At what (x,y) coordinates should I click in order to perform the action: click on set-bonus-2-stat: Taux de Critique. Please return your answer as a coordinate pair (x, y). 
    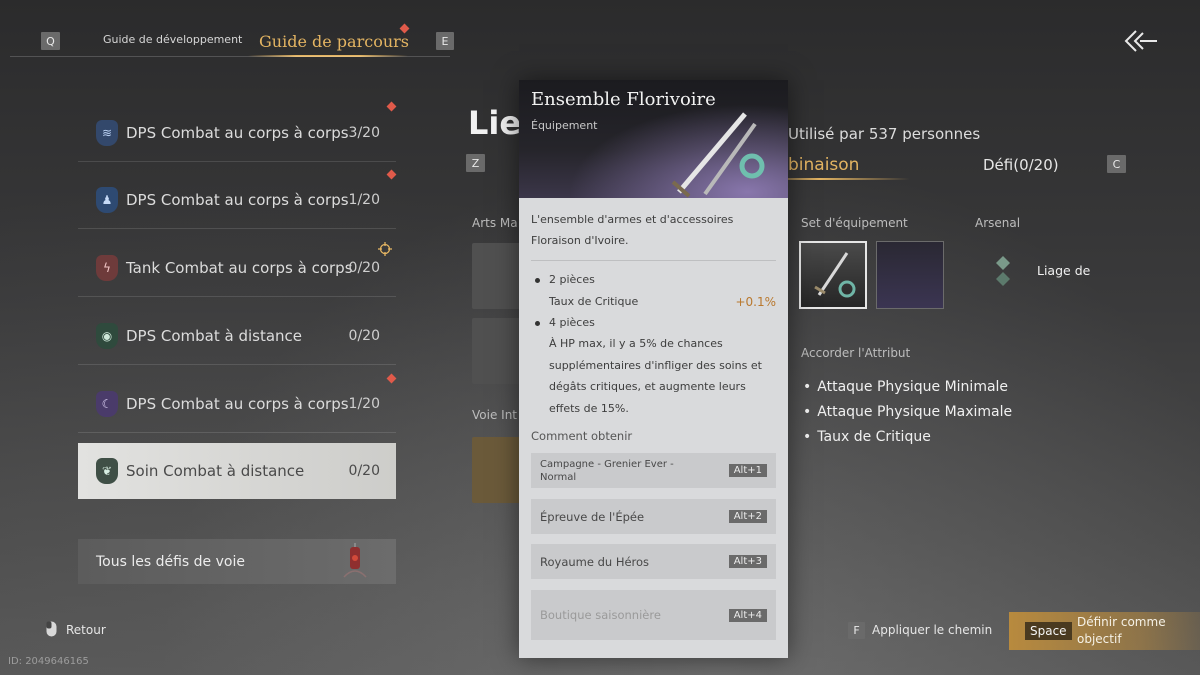
    Looking at the image, I should click on (594, 301).